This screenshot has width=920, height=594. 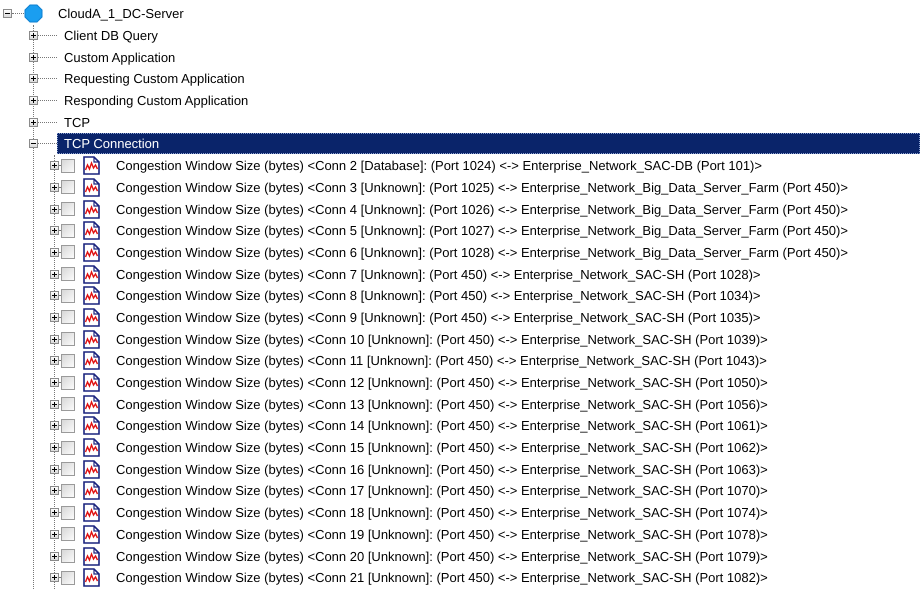 What do you see at coordinates (438, 274) in the screenshot?
I see `tree-item-label: Congestion Window Size (bytes) <Conn 7 [Unknown]: (Port 450) <-> Enterprise_Network_SAC-SH (Port 1028)>` at bounding box center [438, 274].